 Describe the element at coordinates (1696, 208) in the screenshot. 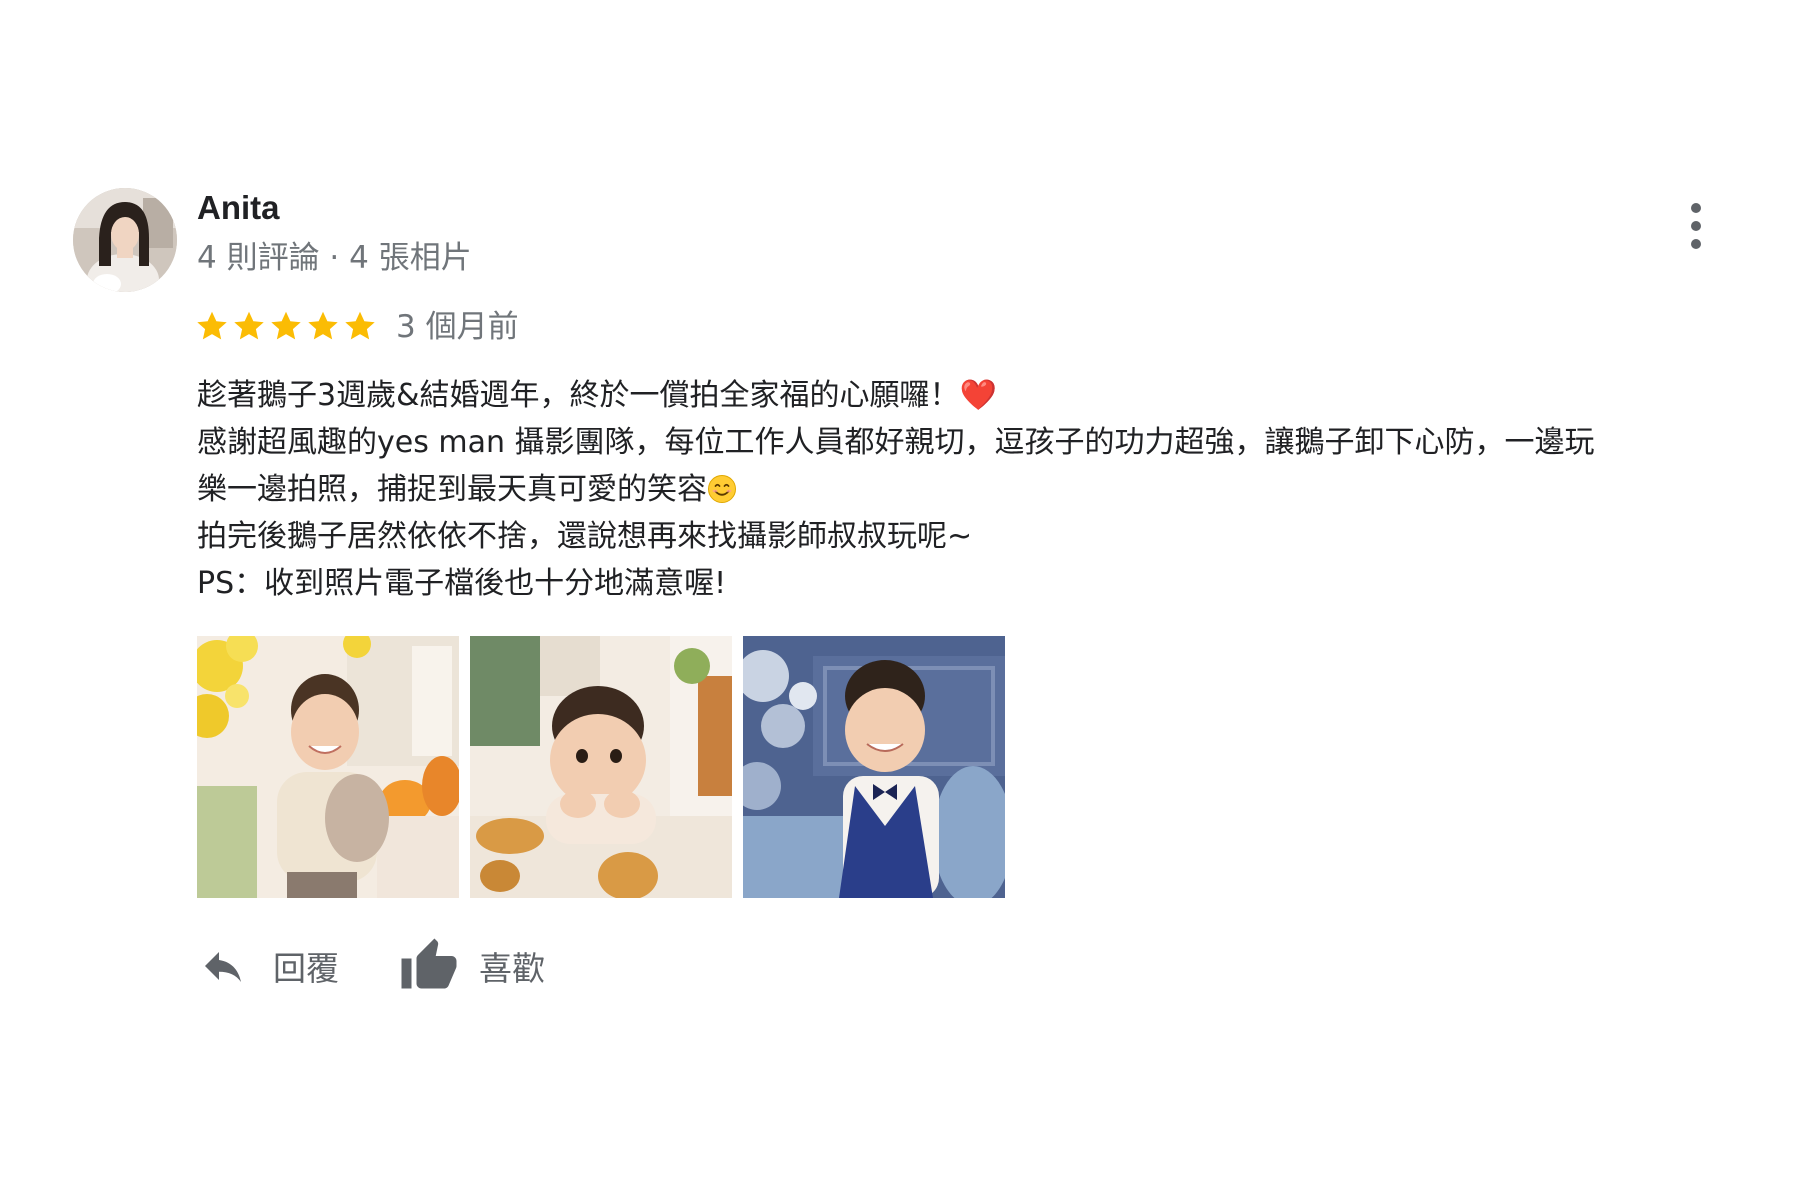

I see `more-options-icon` at that location.